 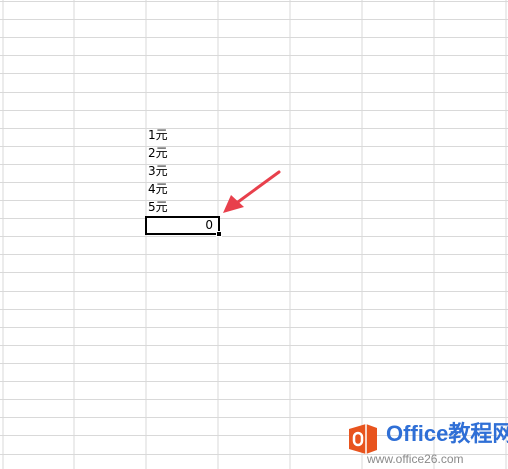 What do you see at coordinates (447, 433) in the screenshot?
I see `watermark-brand: Office教程网` at bounding box center [447, 433].